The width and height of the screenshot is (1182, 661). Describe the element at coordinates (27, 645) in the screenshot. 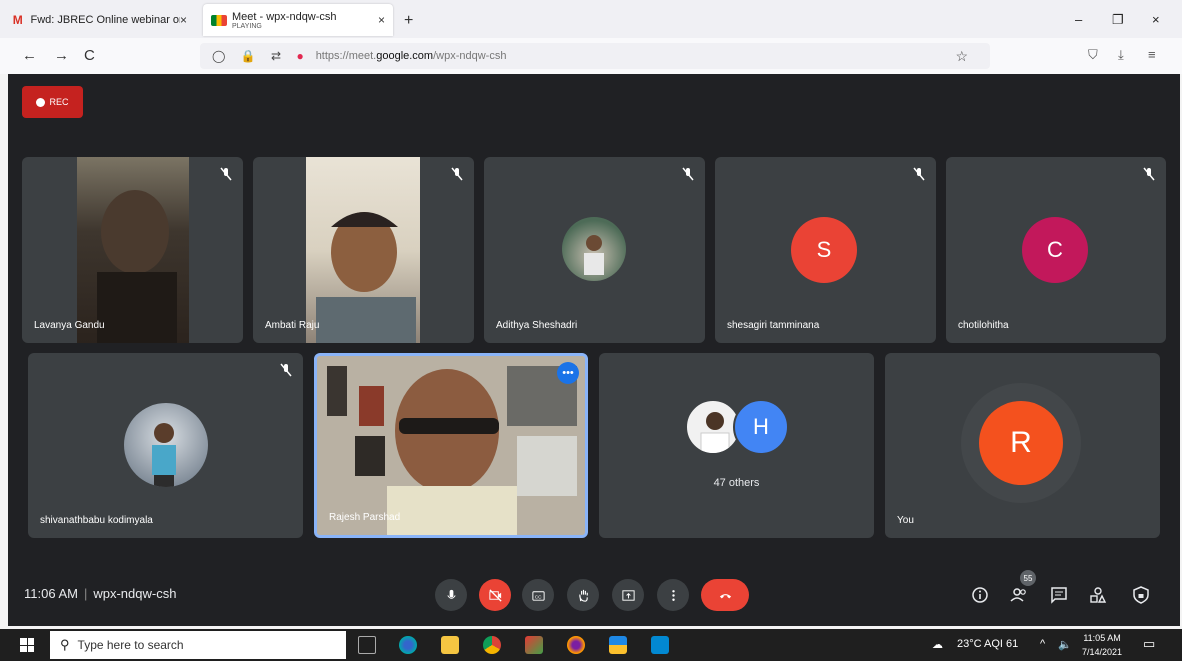

I see `windows-start-icon` at that location.